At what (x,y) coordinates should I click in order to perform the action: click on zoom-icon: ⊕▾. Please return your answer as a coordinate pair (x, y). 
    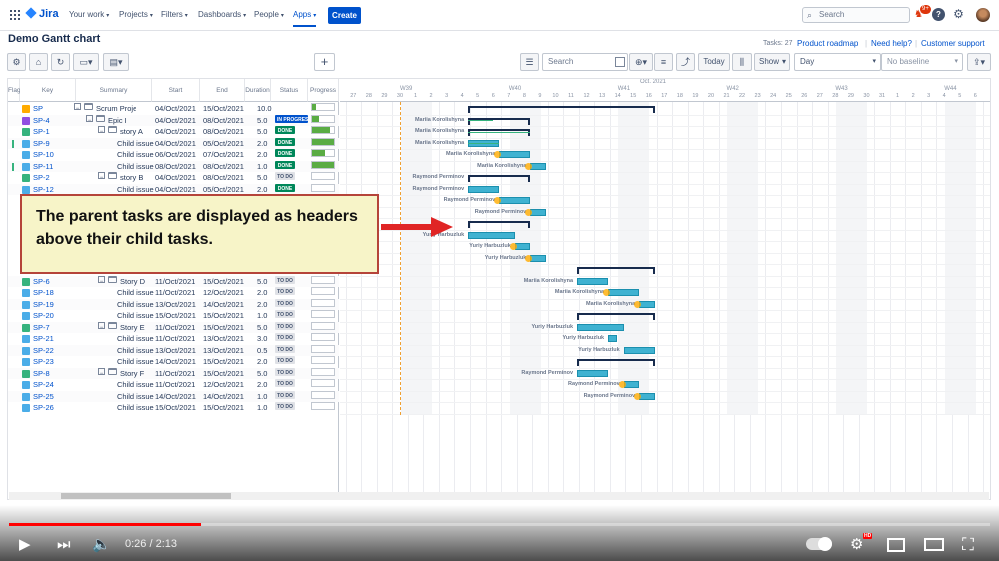
    Looking at the image, I should click on (641, 62).